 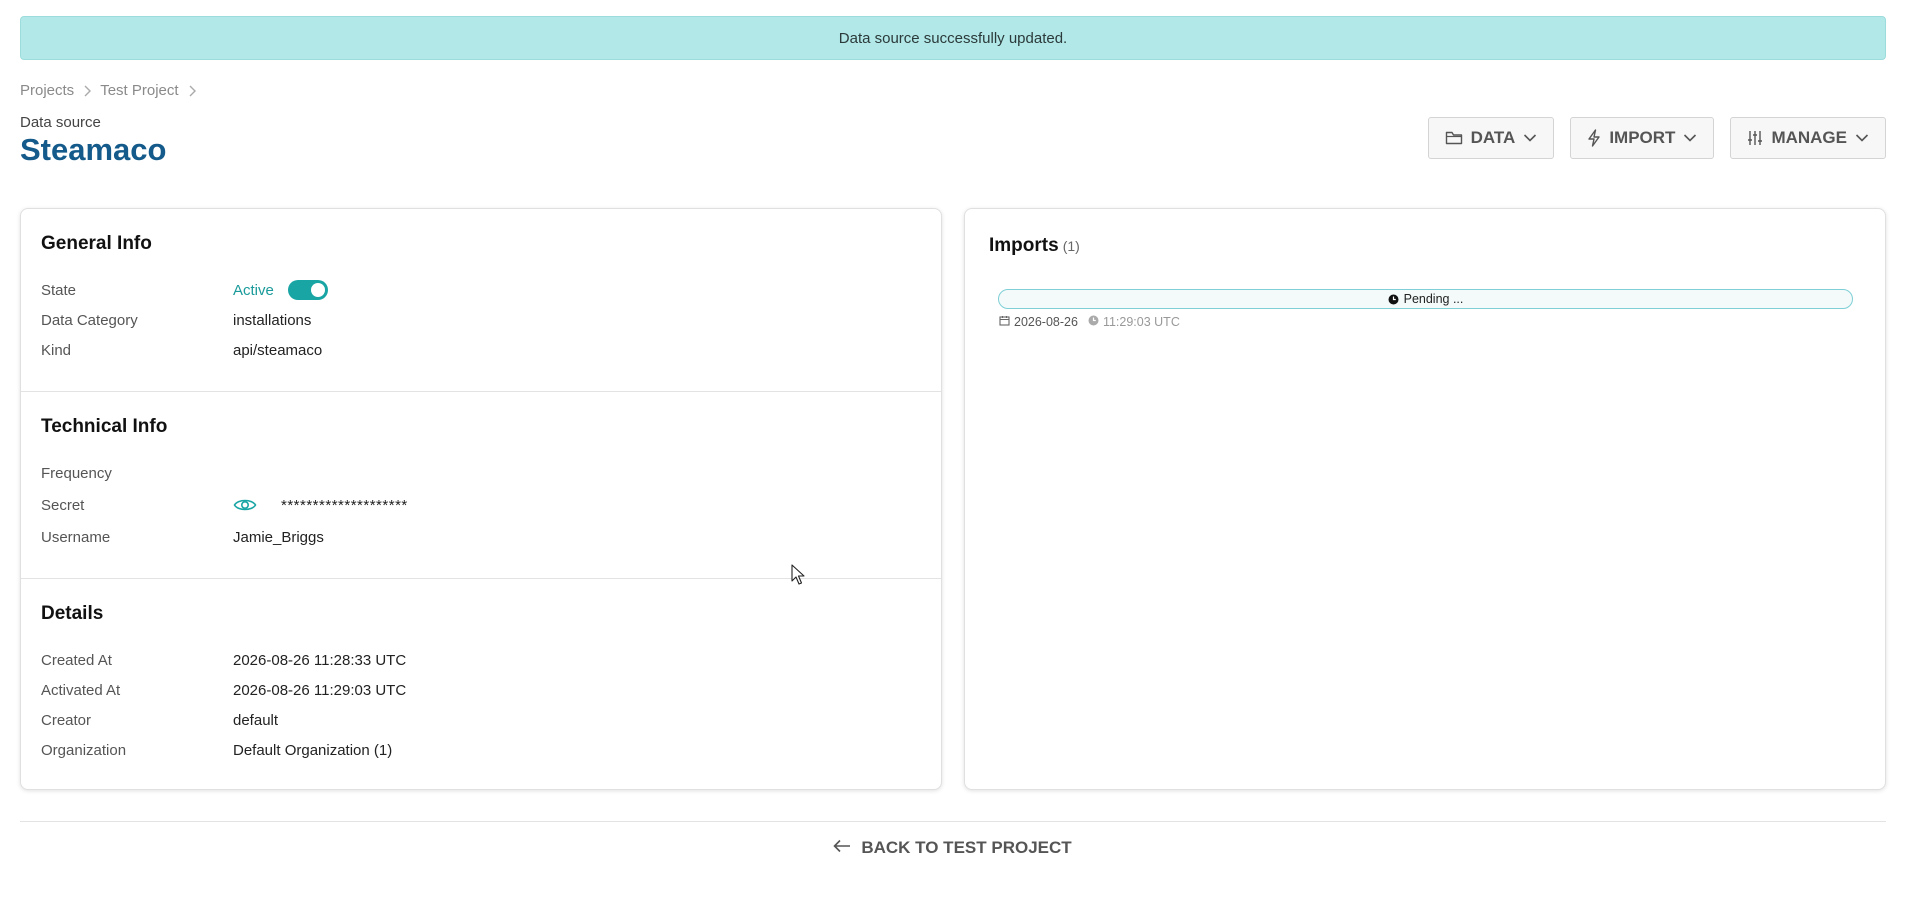 I want to click on page-subtitle: Data source, so click(x=60, y=122).